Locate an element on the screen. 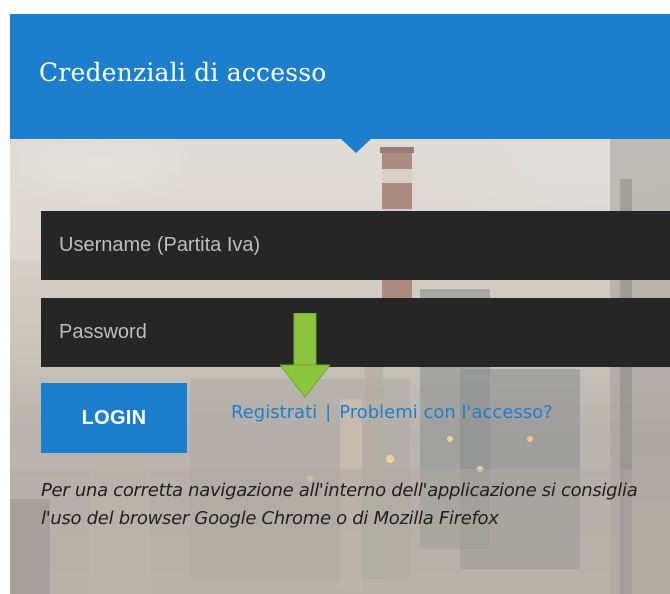 Image resolution: width=670 pixels, height=594 pixels. panel-title: Credenziali di accesso is located at coordinates (183, 72).